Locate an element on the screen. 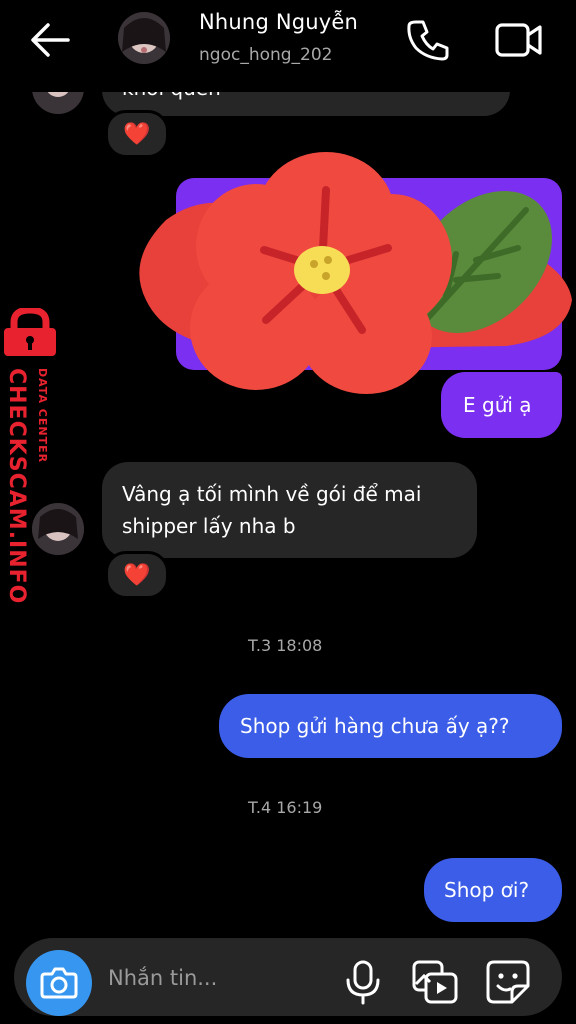 The image size is (576, 1024). arrow-left-icon is located at coordinates (50, 40).